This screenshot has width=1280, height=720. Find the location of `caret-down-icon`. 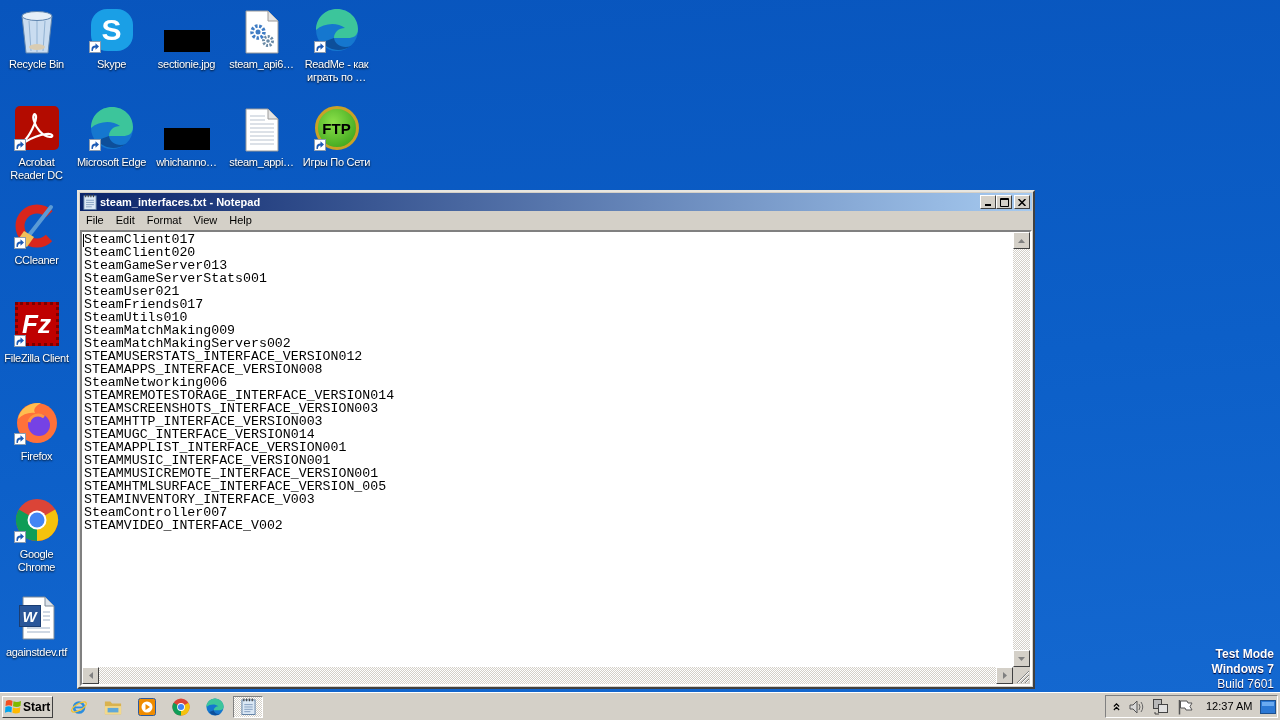

caret-down-icon is located at coordinates (1021, 658).